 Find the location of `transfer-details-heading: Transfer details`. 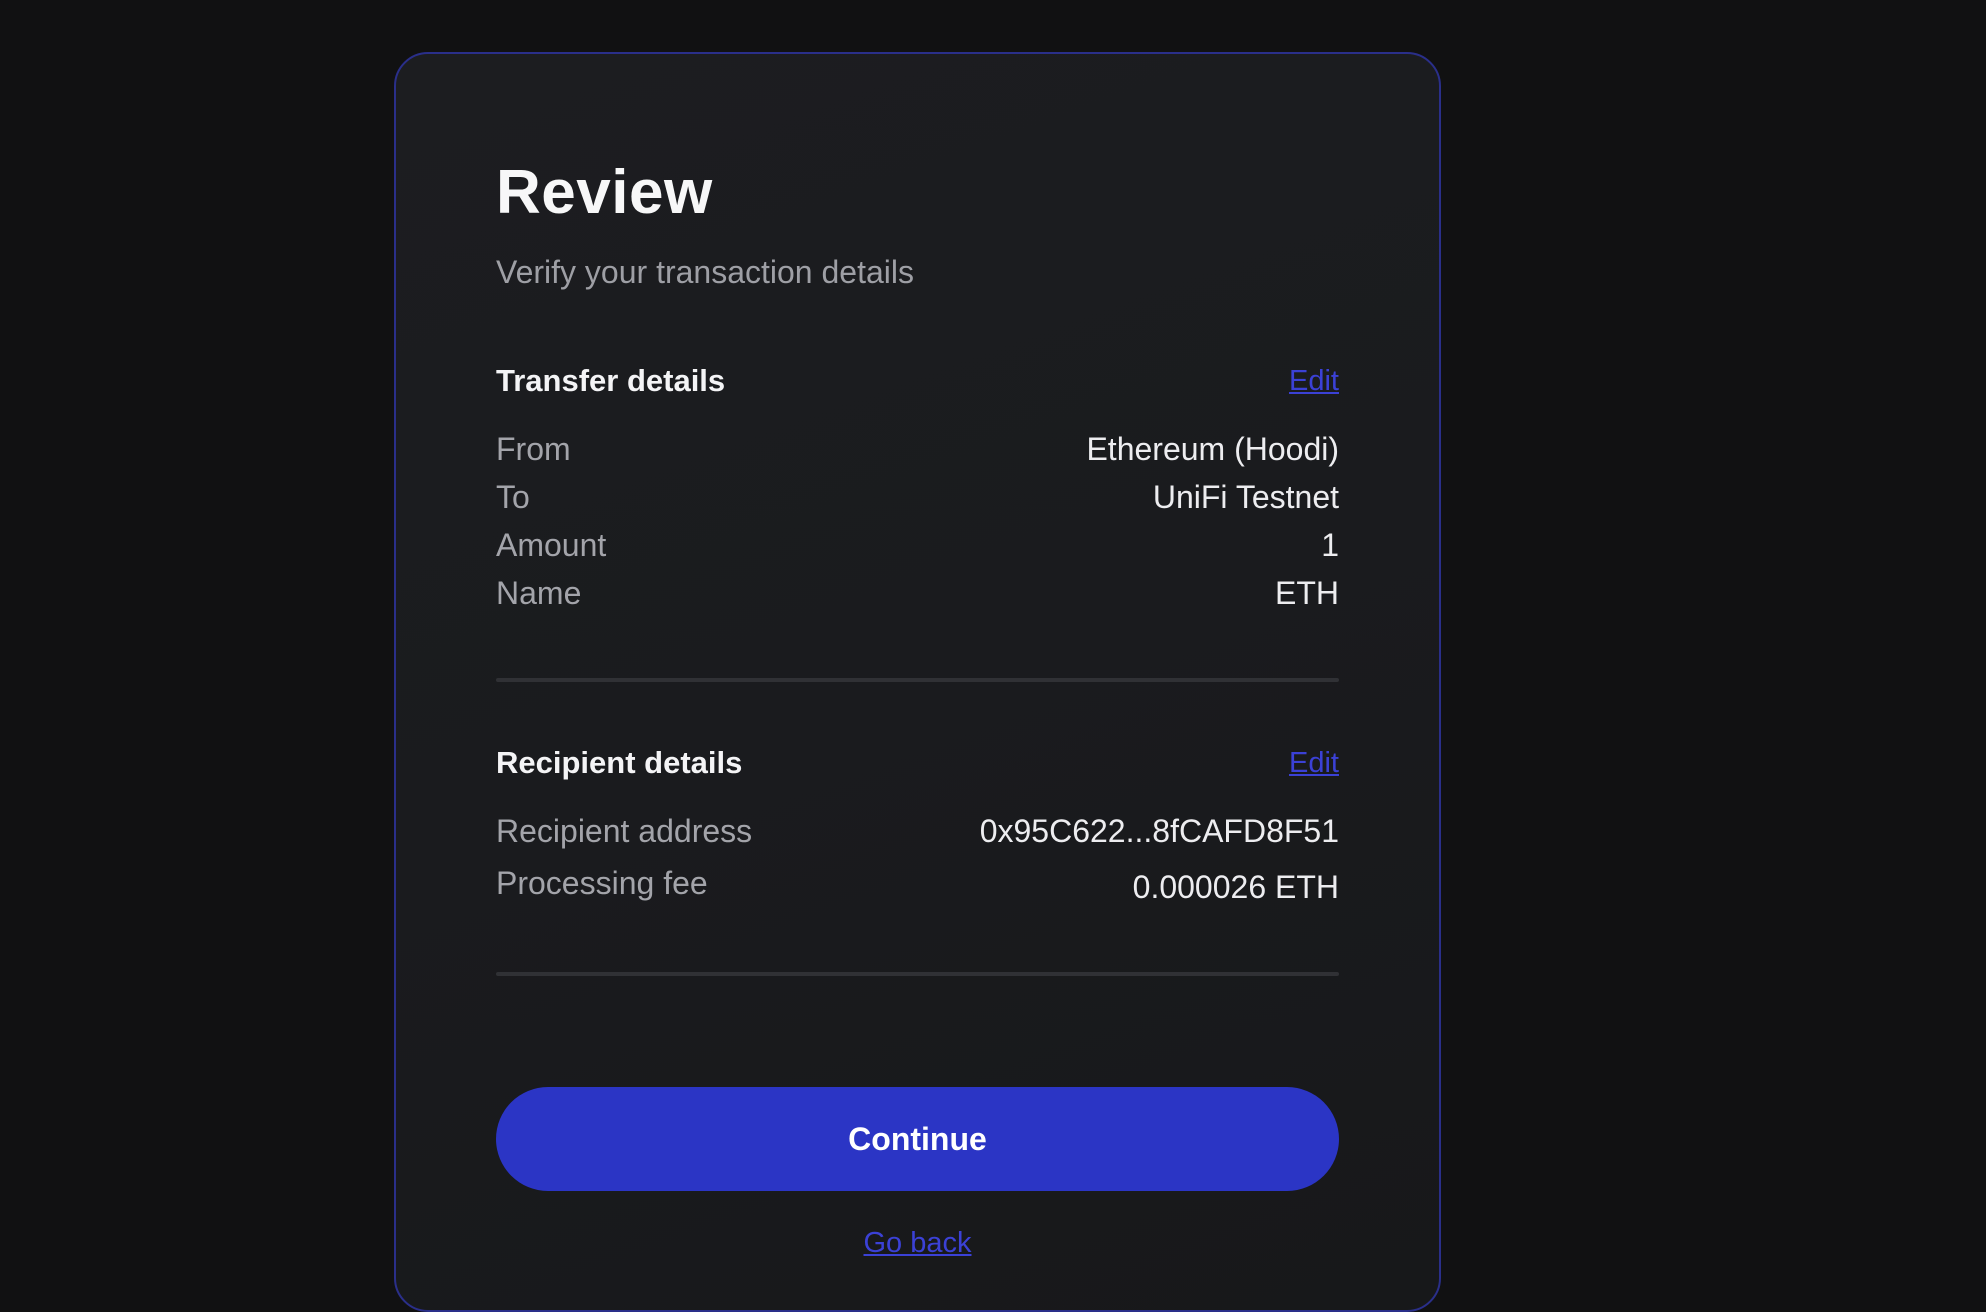

transfer-details-heading: Transfer details is located at coordinates (611, 380).